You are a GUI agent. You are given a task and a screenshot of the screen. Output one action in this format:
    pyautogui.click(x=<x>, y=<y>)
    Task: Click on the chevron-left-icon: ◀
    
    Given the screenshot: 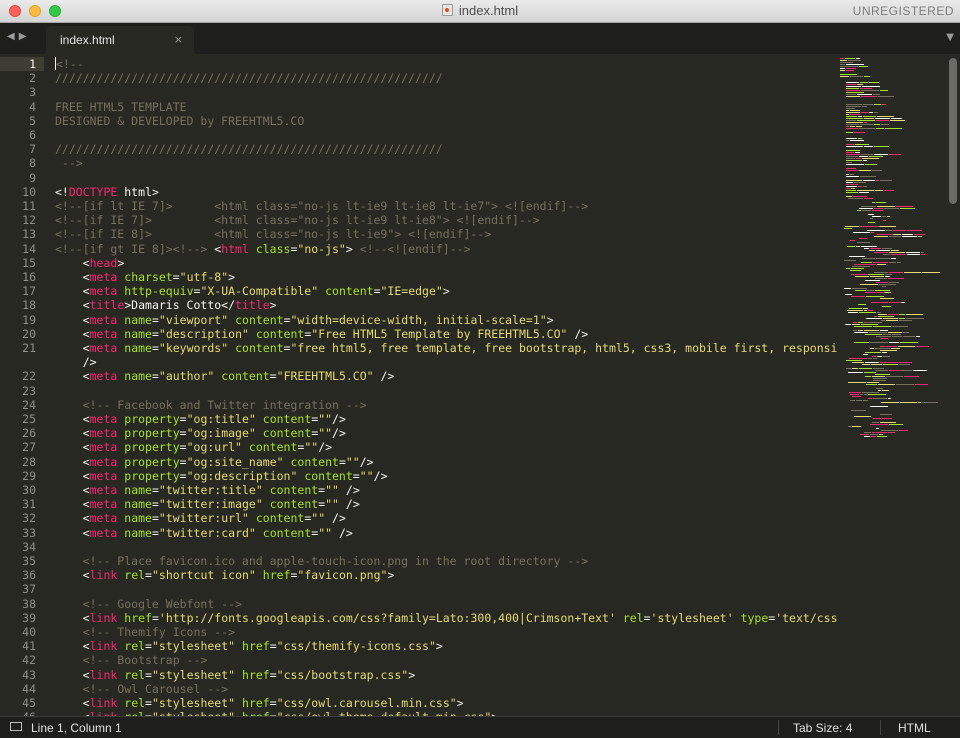 What is the action you would take?
    pyautogui.click(x=13, y=36)
    